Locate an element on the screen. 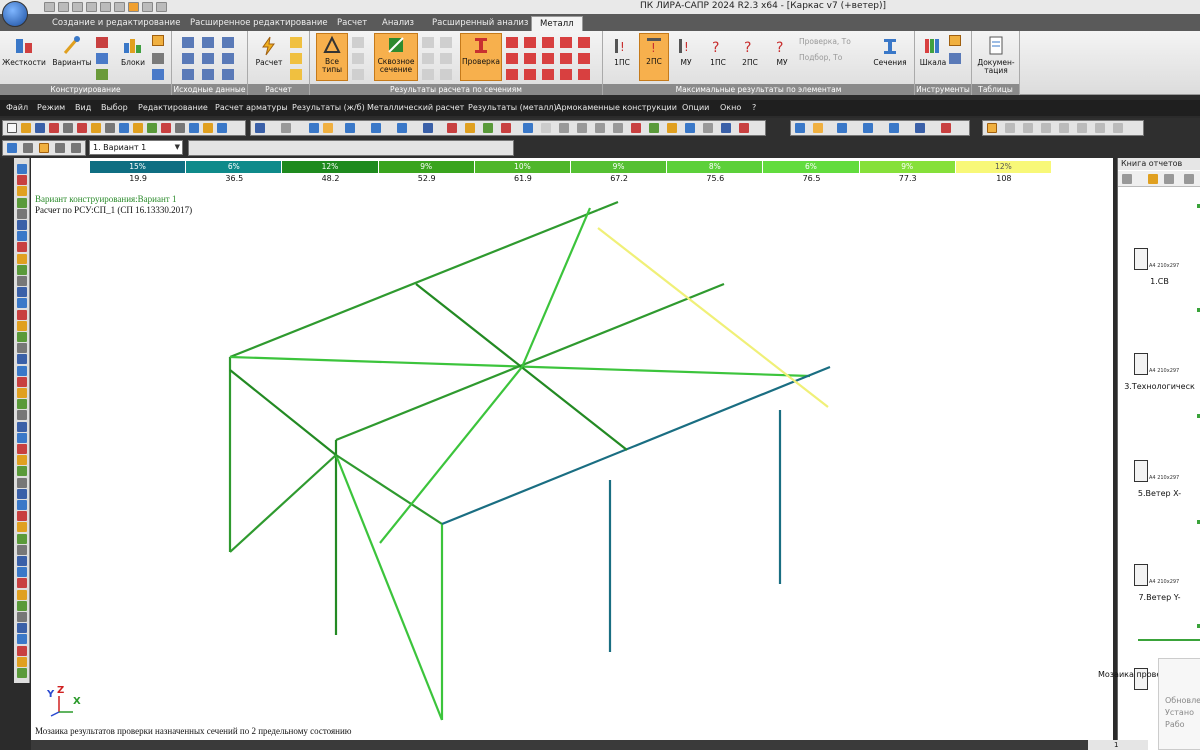 The width and height of the screenshot is (1200, 750). save-icon is located at coordinates (77, 7).